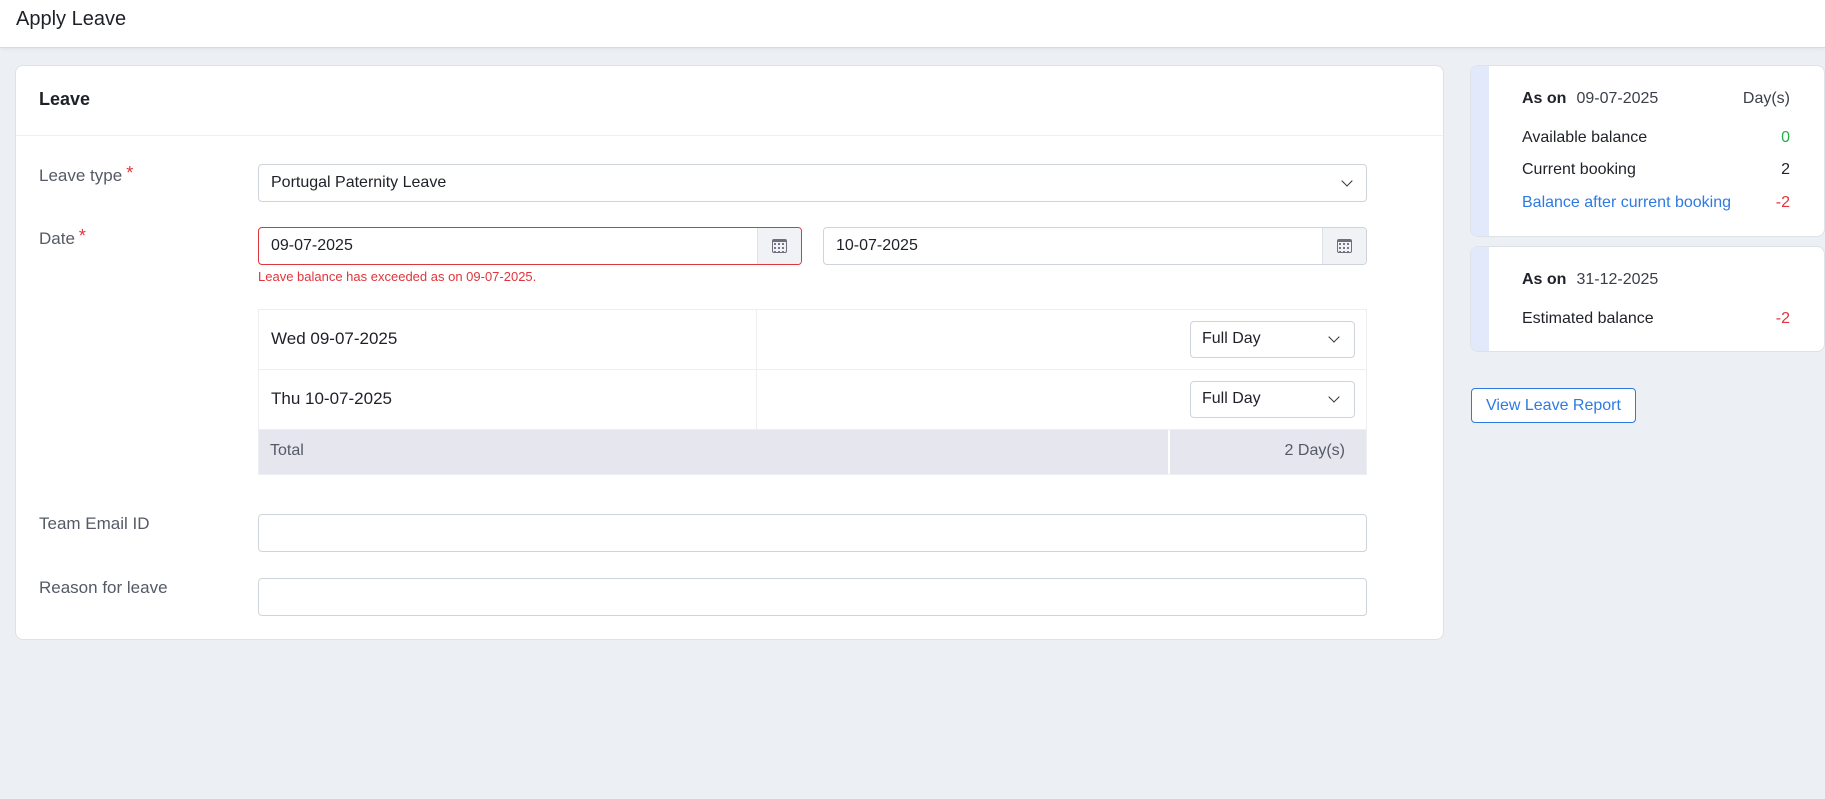 This screenshot has height=799, width=1825. What do you see at coordinates (812, 533) in the screenshot?
I see `team-email-field` at bounding box center [812, 533].